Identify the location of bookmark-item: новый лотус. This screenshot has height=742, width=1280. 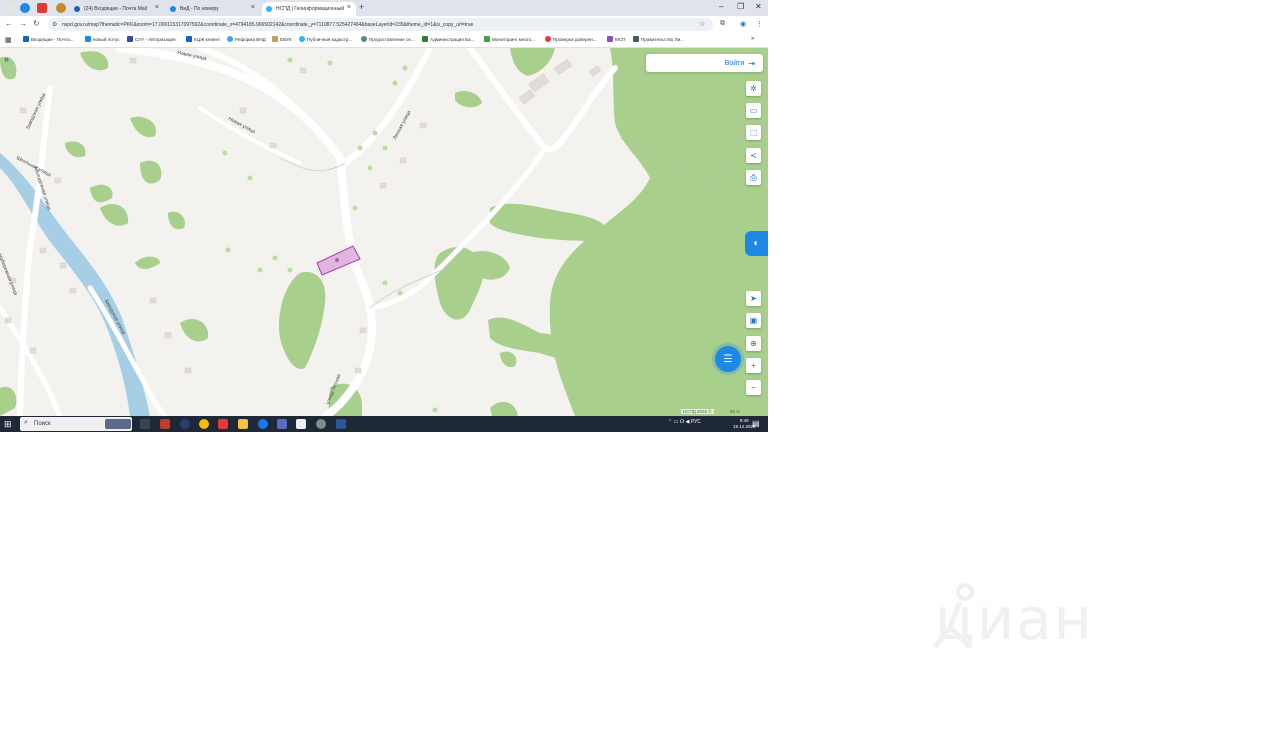
(102, 39).